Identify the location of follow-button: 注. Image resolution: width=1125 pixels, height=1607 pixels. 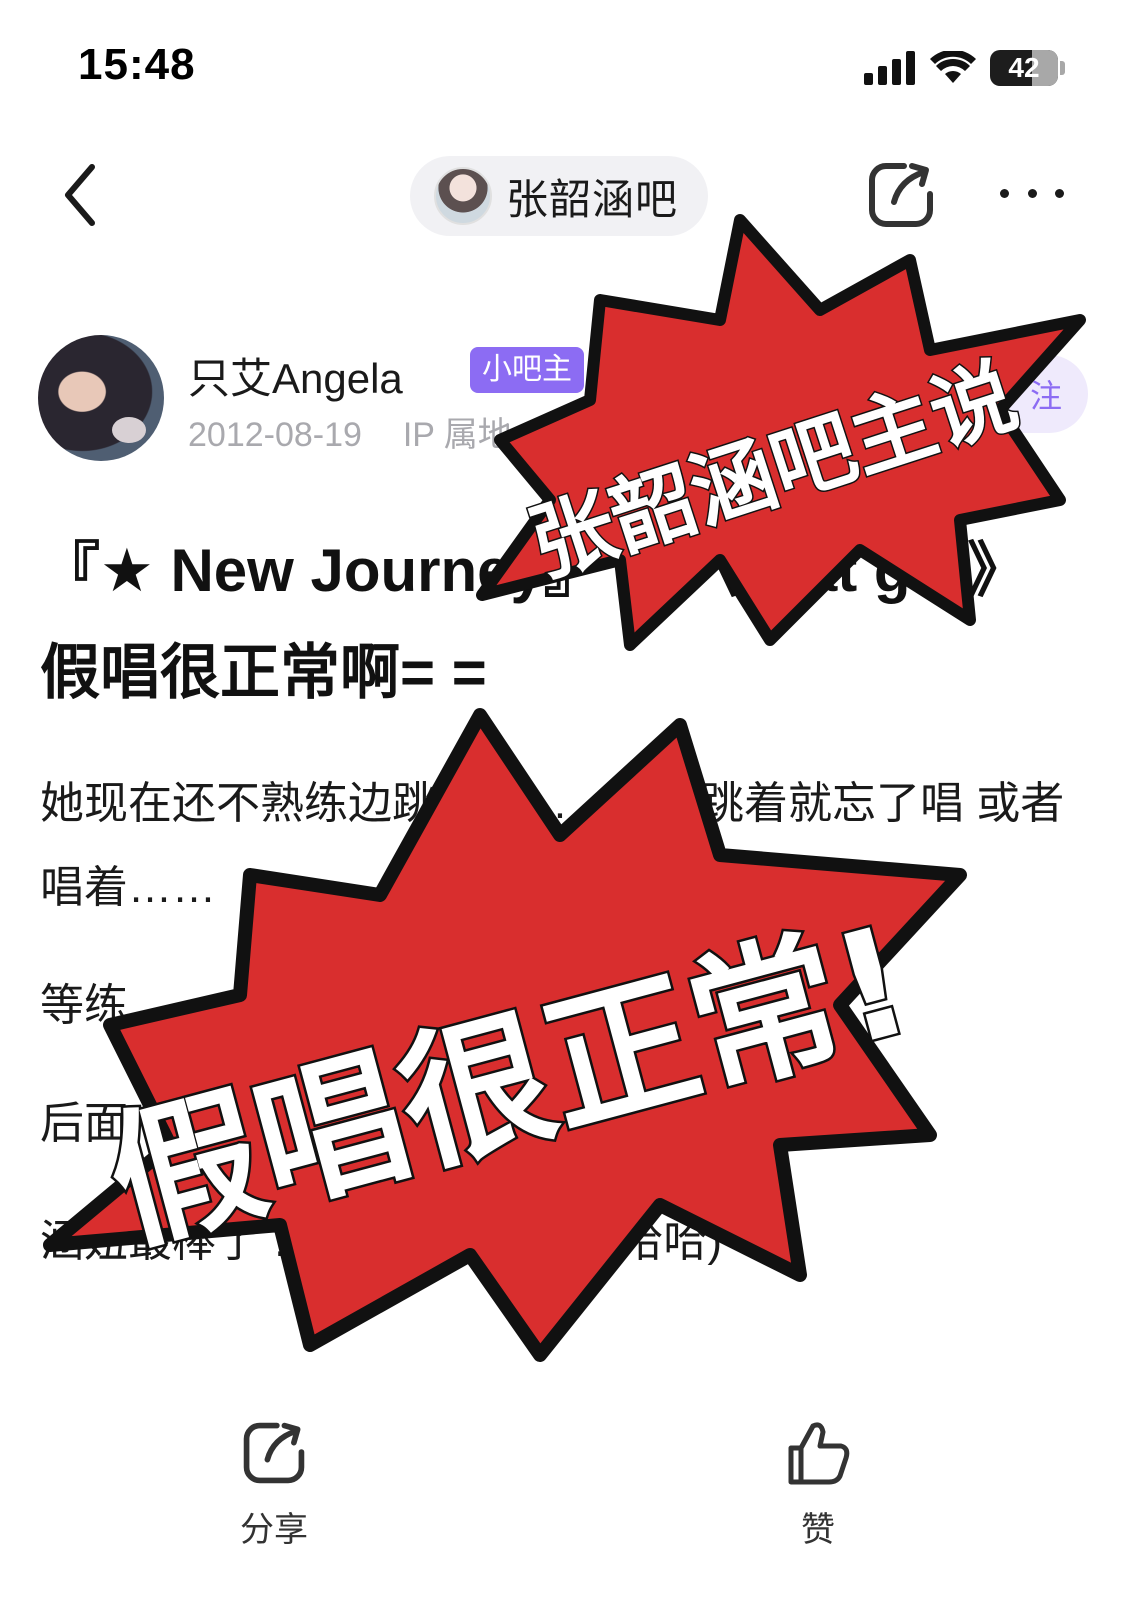
(1033, 394).